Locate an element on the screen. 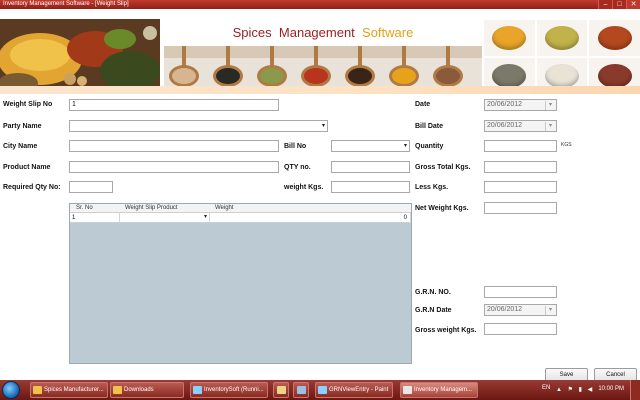 Image resolution: width=640 pixels, height=400 pixels. taskbar-item-label: Downloads is located at coordinates (139, 390).